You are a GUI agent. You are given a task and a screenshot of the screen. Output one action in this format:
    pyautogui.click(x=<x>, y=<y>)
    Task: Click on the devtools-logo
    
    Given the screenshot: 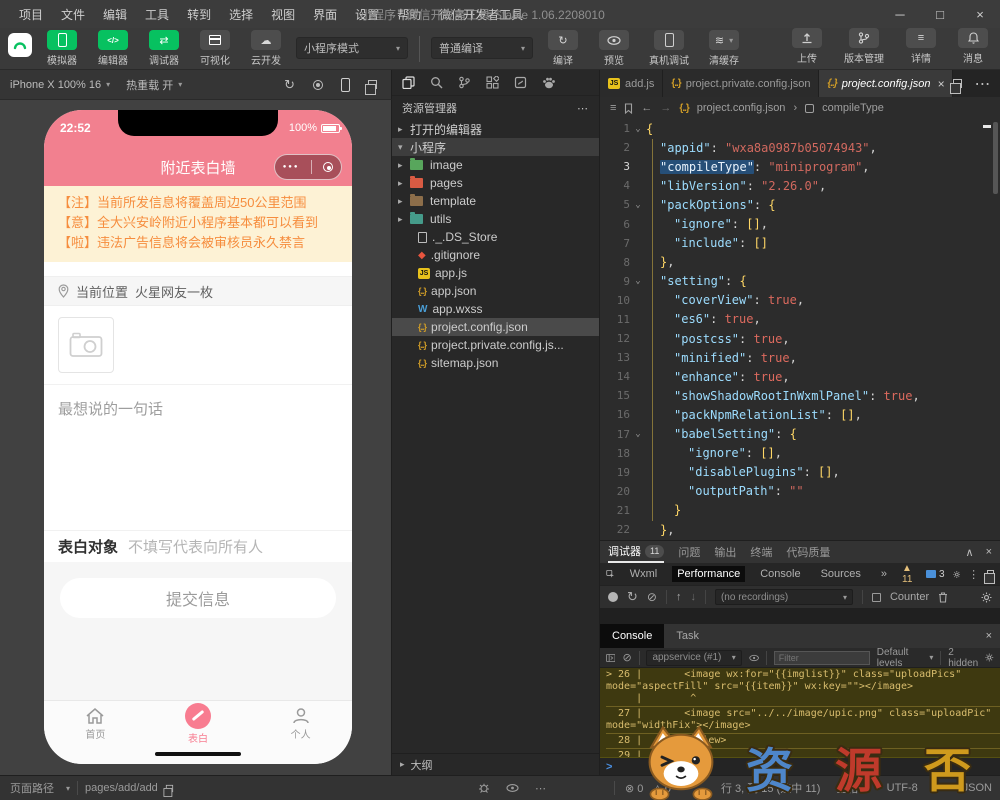 What is the action you would take?
    pyautogui.click(x=20, y=45)
    